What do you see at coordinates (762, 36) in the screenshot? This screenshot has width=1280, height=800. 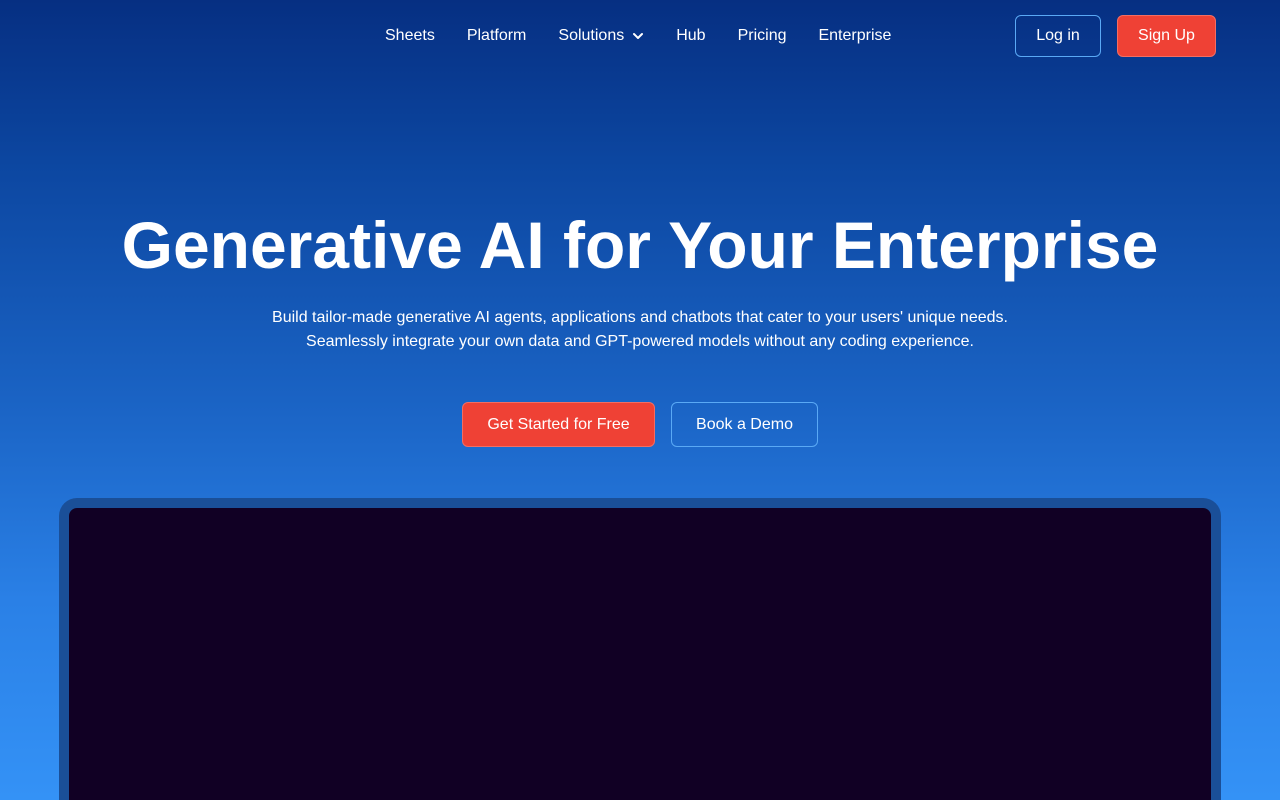 I see `nav-item-pricing: Pricing` at bounding box center [762, 36].